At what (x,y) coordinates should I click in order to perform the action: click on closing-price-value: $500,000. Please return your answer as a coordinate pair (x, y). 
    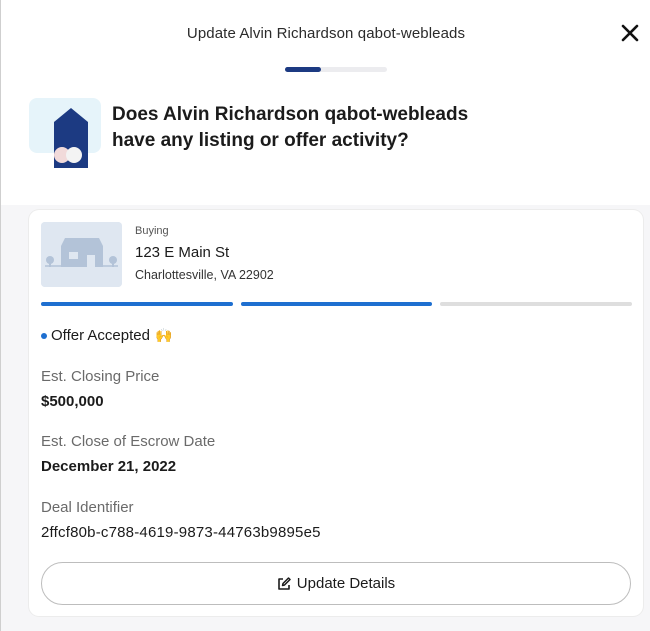
    Looking at the image, I should click on (72, 401).